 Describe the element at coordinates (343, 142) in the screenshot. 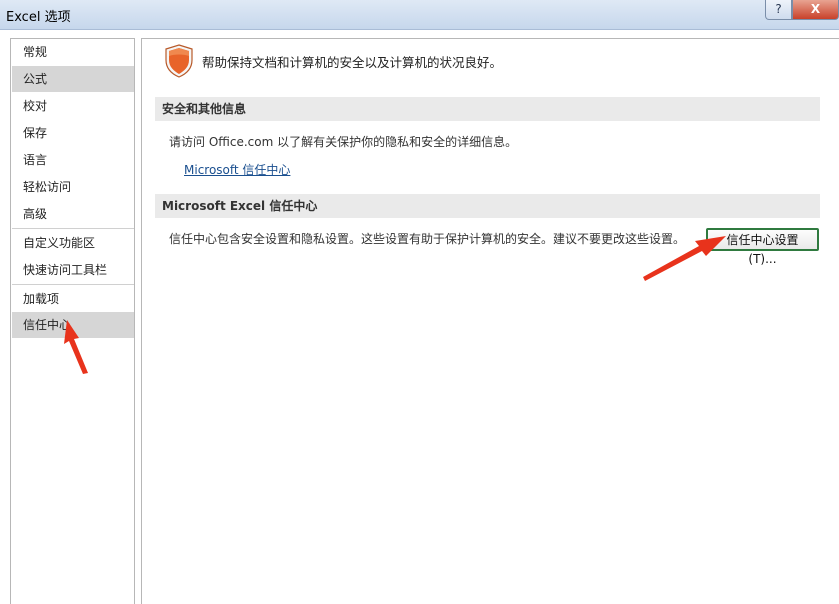

I see `privacy-info-text: 请访问 Office.com 以了解有关保护你的隐私和安全的详细信息。` at that location.